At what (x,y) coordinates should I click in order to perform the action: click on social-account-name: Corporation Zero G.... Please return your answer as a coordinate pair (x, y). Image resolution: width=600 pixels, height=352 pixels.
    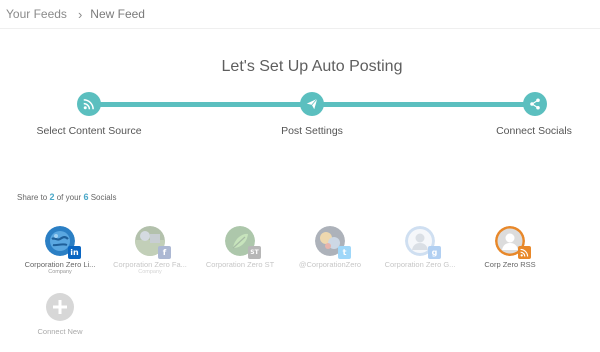
    Looking at the image, I should click on (420, 264).